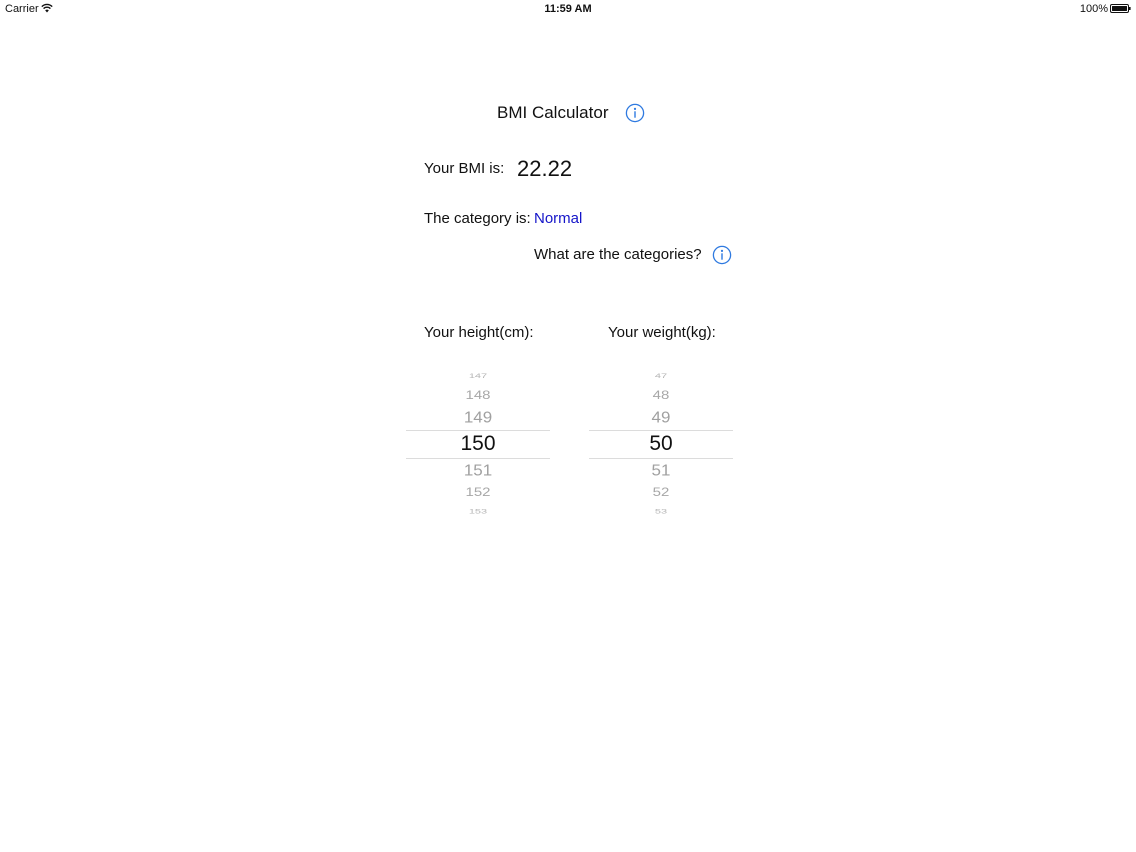 The width and height of the screenshot is (1136, 852). Describe the element at coordinates (661, 511) in the screenshot. I see `picker-row: 53` at that location.